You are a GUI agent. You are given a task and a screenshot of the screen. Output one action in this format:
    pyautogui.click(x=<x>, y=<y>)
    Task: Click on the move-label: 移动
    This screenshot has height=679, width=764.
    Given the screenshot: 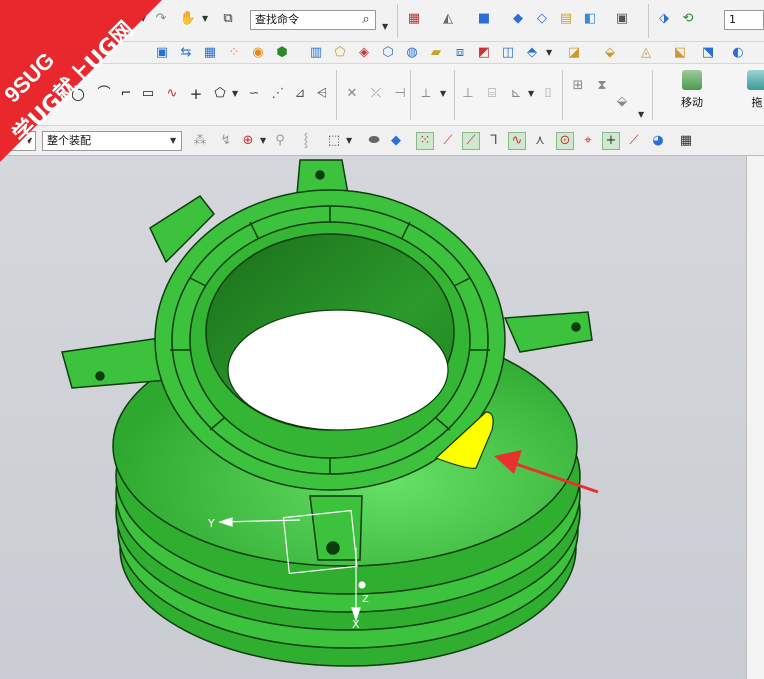 What is the action you would take?
    pyautogui.click(x=692, y=102)
    